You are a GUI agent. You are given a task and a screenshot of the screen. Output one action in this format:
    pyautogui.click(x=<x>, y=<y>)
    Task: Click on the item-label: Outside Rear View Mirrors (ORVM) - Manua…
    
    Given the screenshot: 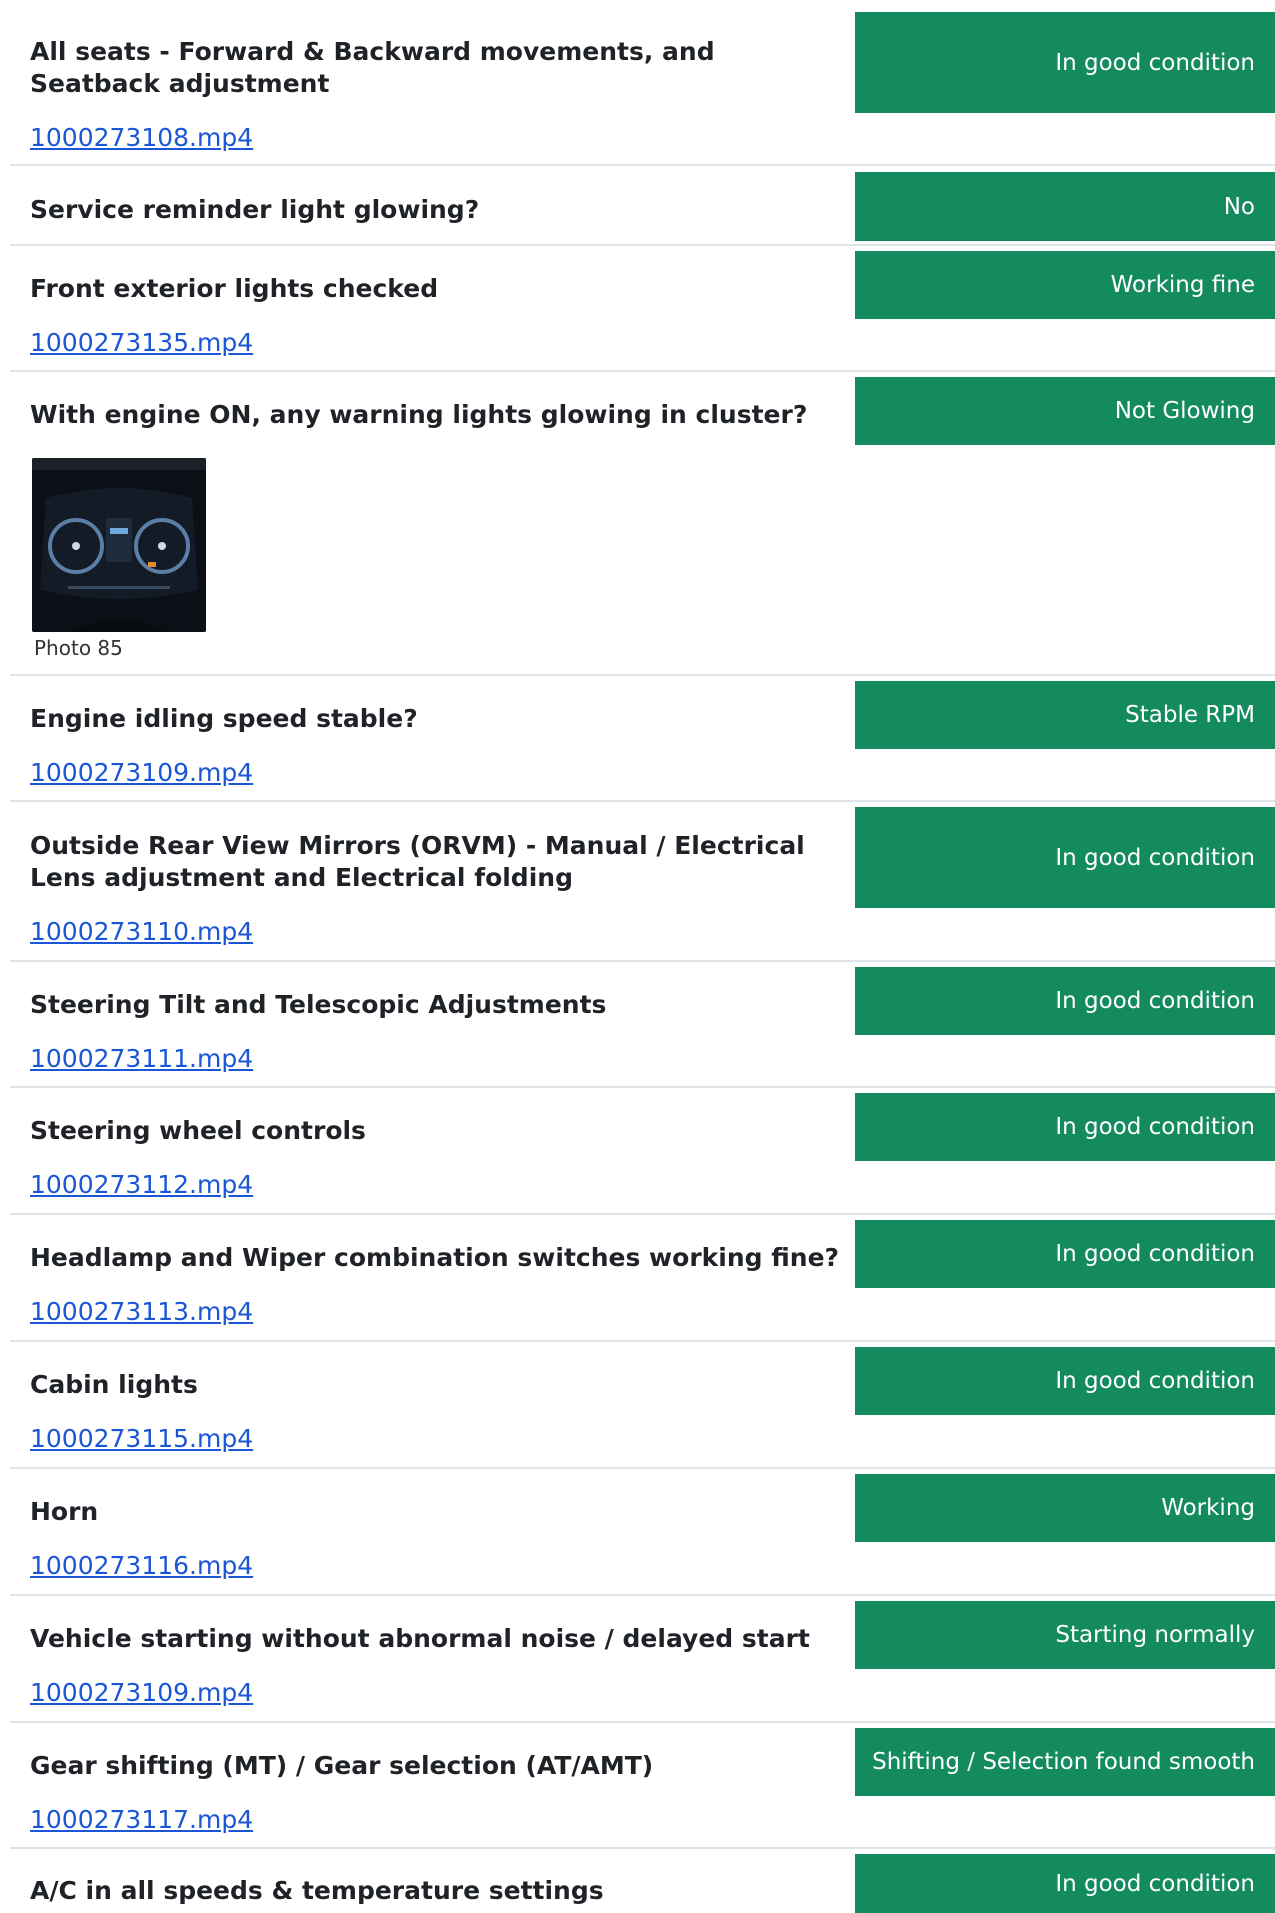 What is the action you would take?
    pyautogui.click(x=417, y=861)
    